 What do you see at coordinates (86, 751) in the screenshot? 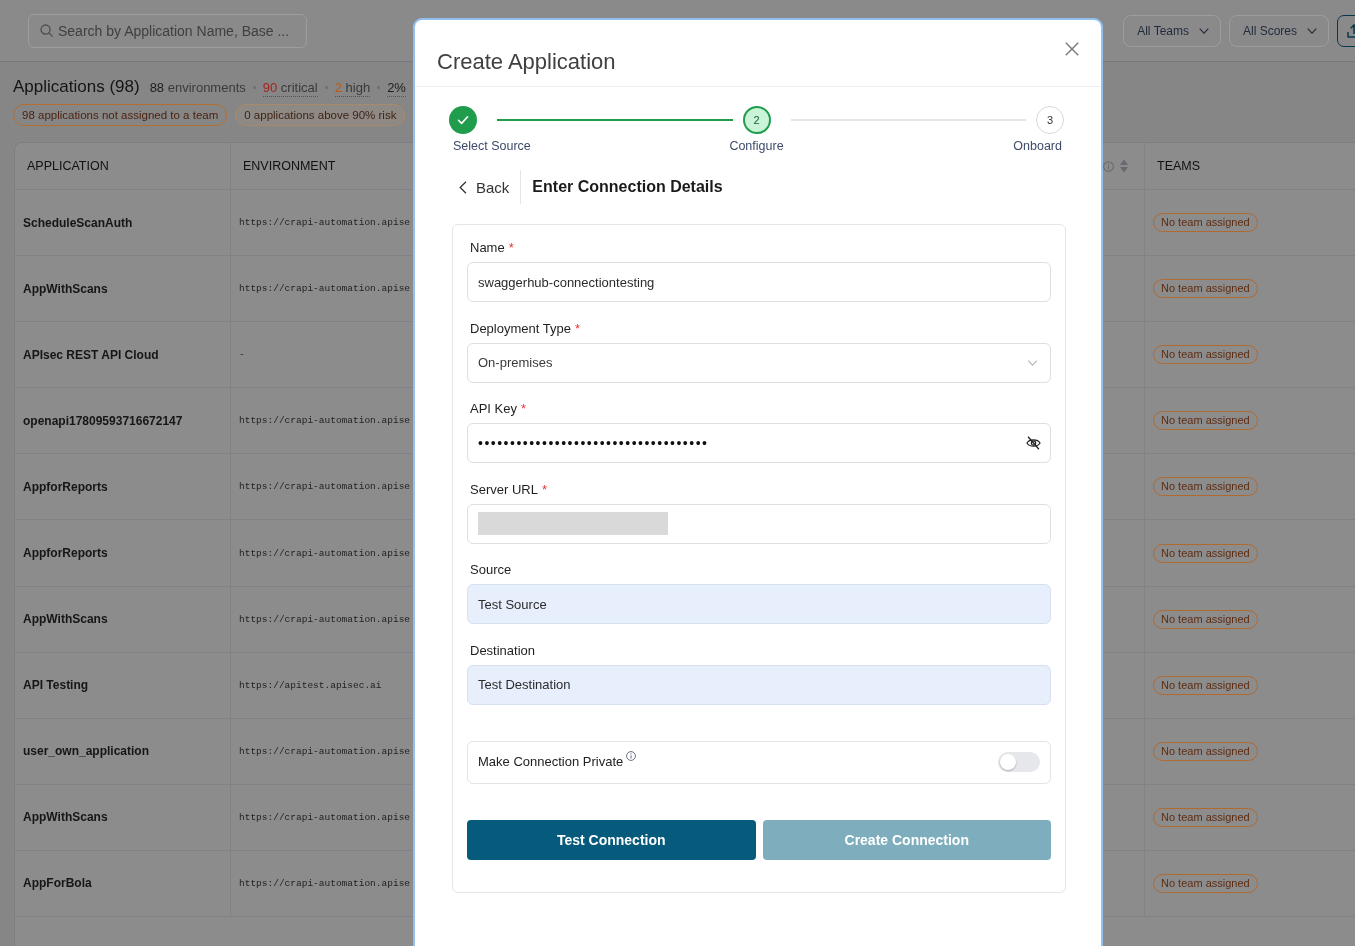
I see `application-name: user_own_application` at bounding box center [86, 751].